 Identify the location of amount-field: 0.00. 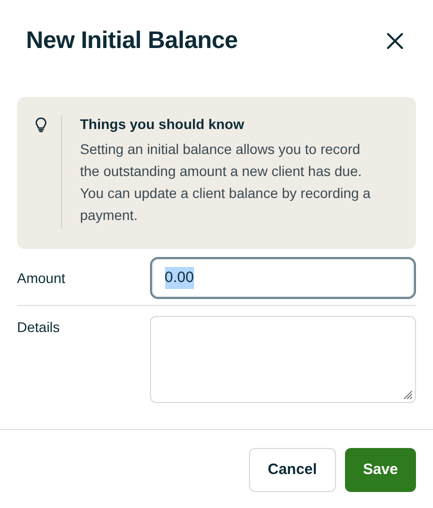
(283, 278).